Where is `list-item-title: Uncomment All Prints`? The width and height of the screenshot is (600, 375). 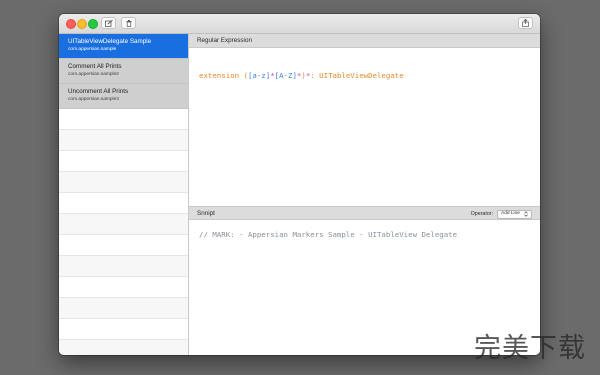
list-item-title: Uncomment All Prints is located at coordinates (98, 91).